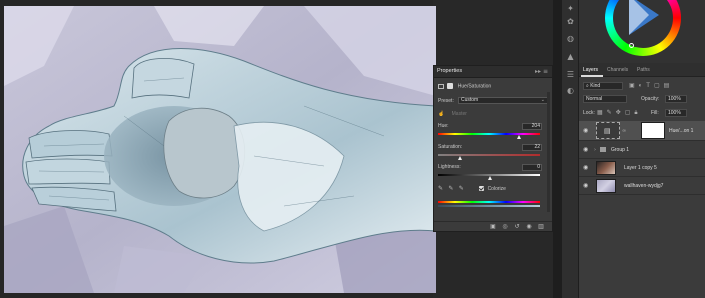  I want to click on hue-label: Hue:, so click(443, 126).